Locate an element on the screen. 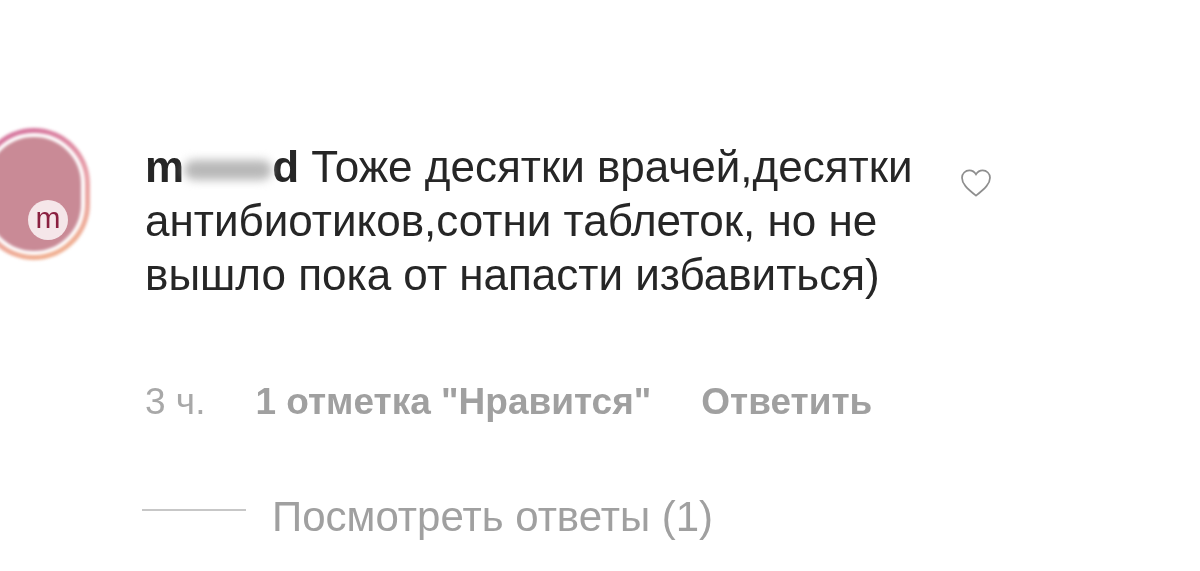 The width and height of the screenshot is (1200, 571). view-replies-link: Посмотреть ответы (1) is located at coordinates (493, 517).